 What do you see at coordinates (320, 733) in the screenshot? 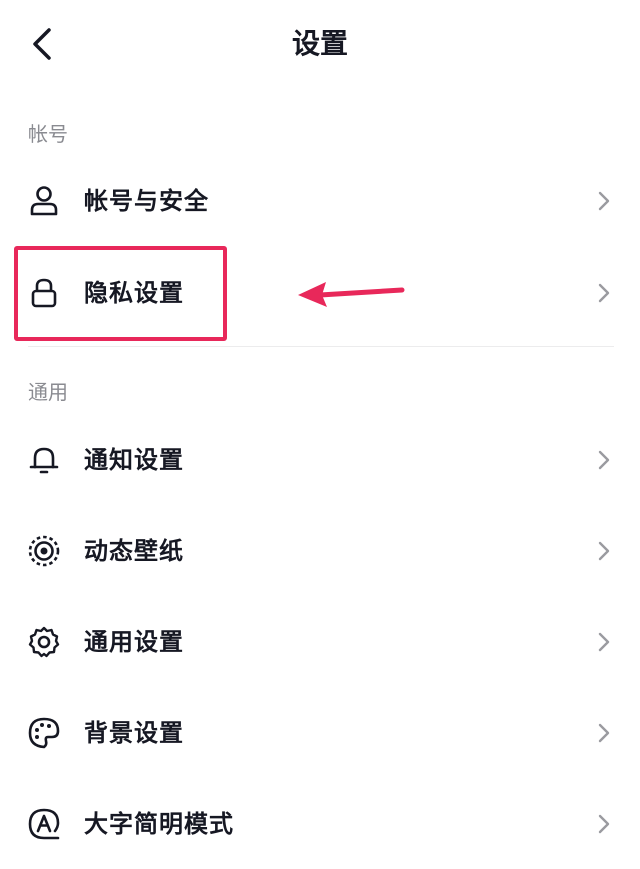
I see `settings-item-background: 背景设置` at bounding box center [320, 733].